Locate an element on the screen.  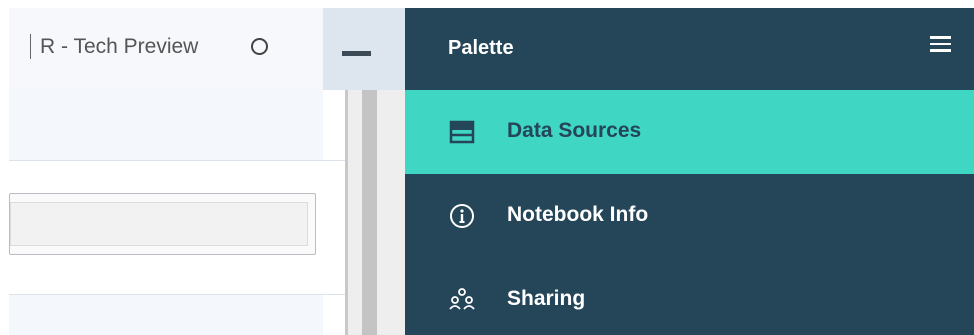
kernel-bar: R - Tech Preview is located at coordinates (166, 49).